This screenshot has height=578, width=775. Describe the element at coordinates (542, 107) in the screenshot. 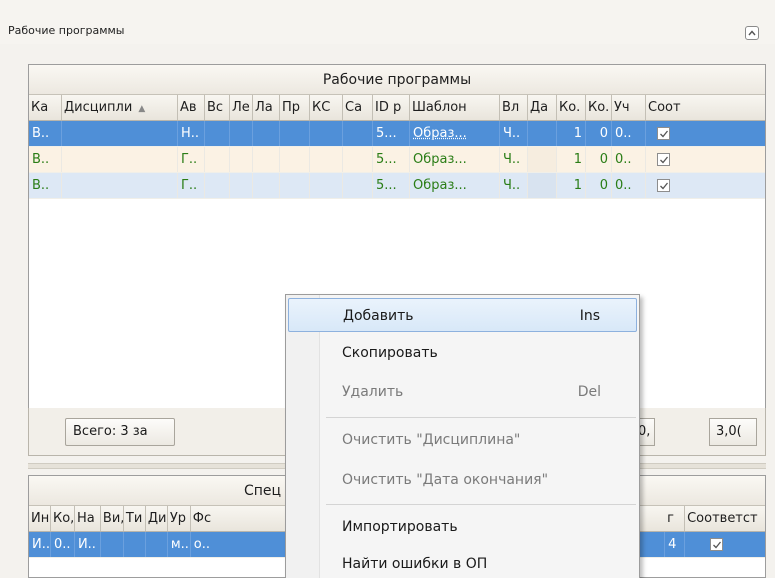

I see `col-header-da: Да` at that location.